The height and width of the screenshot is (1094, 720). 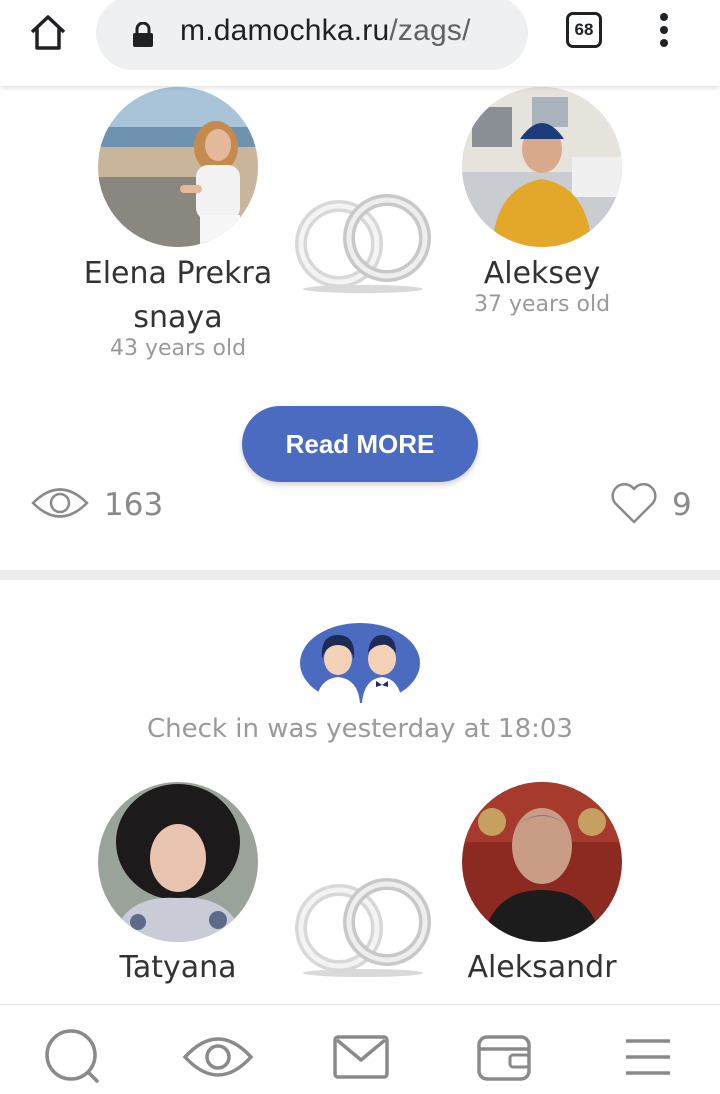 I want to click on mail-icon, so click(x=361, y=1057).